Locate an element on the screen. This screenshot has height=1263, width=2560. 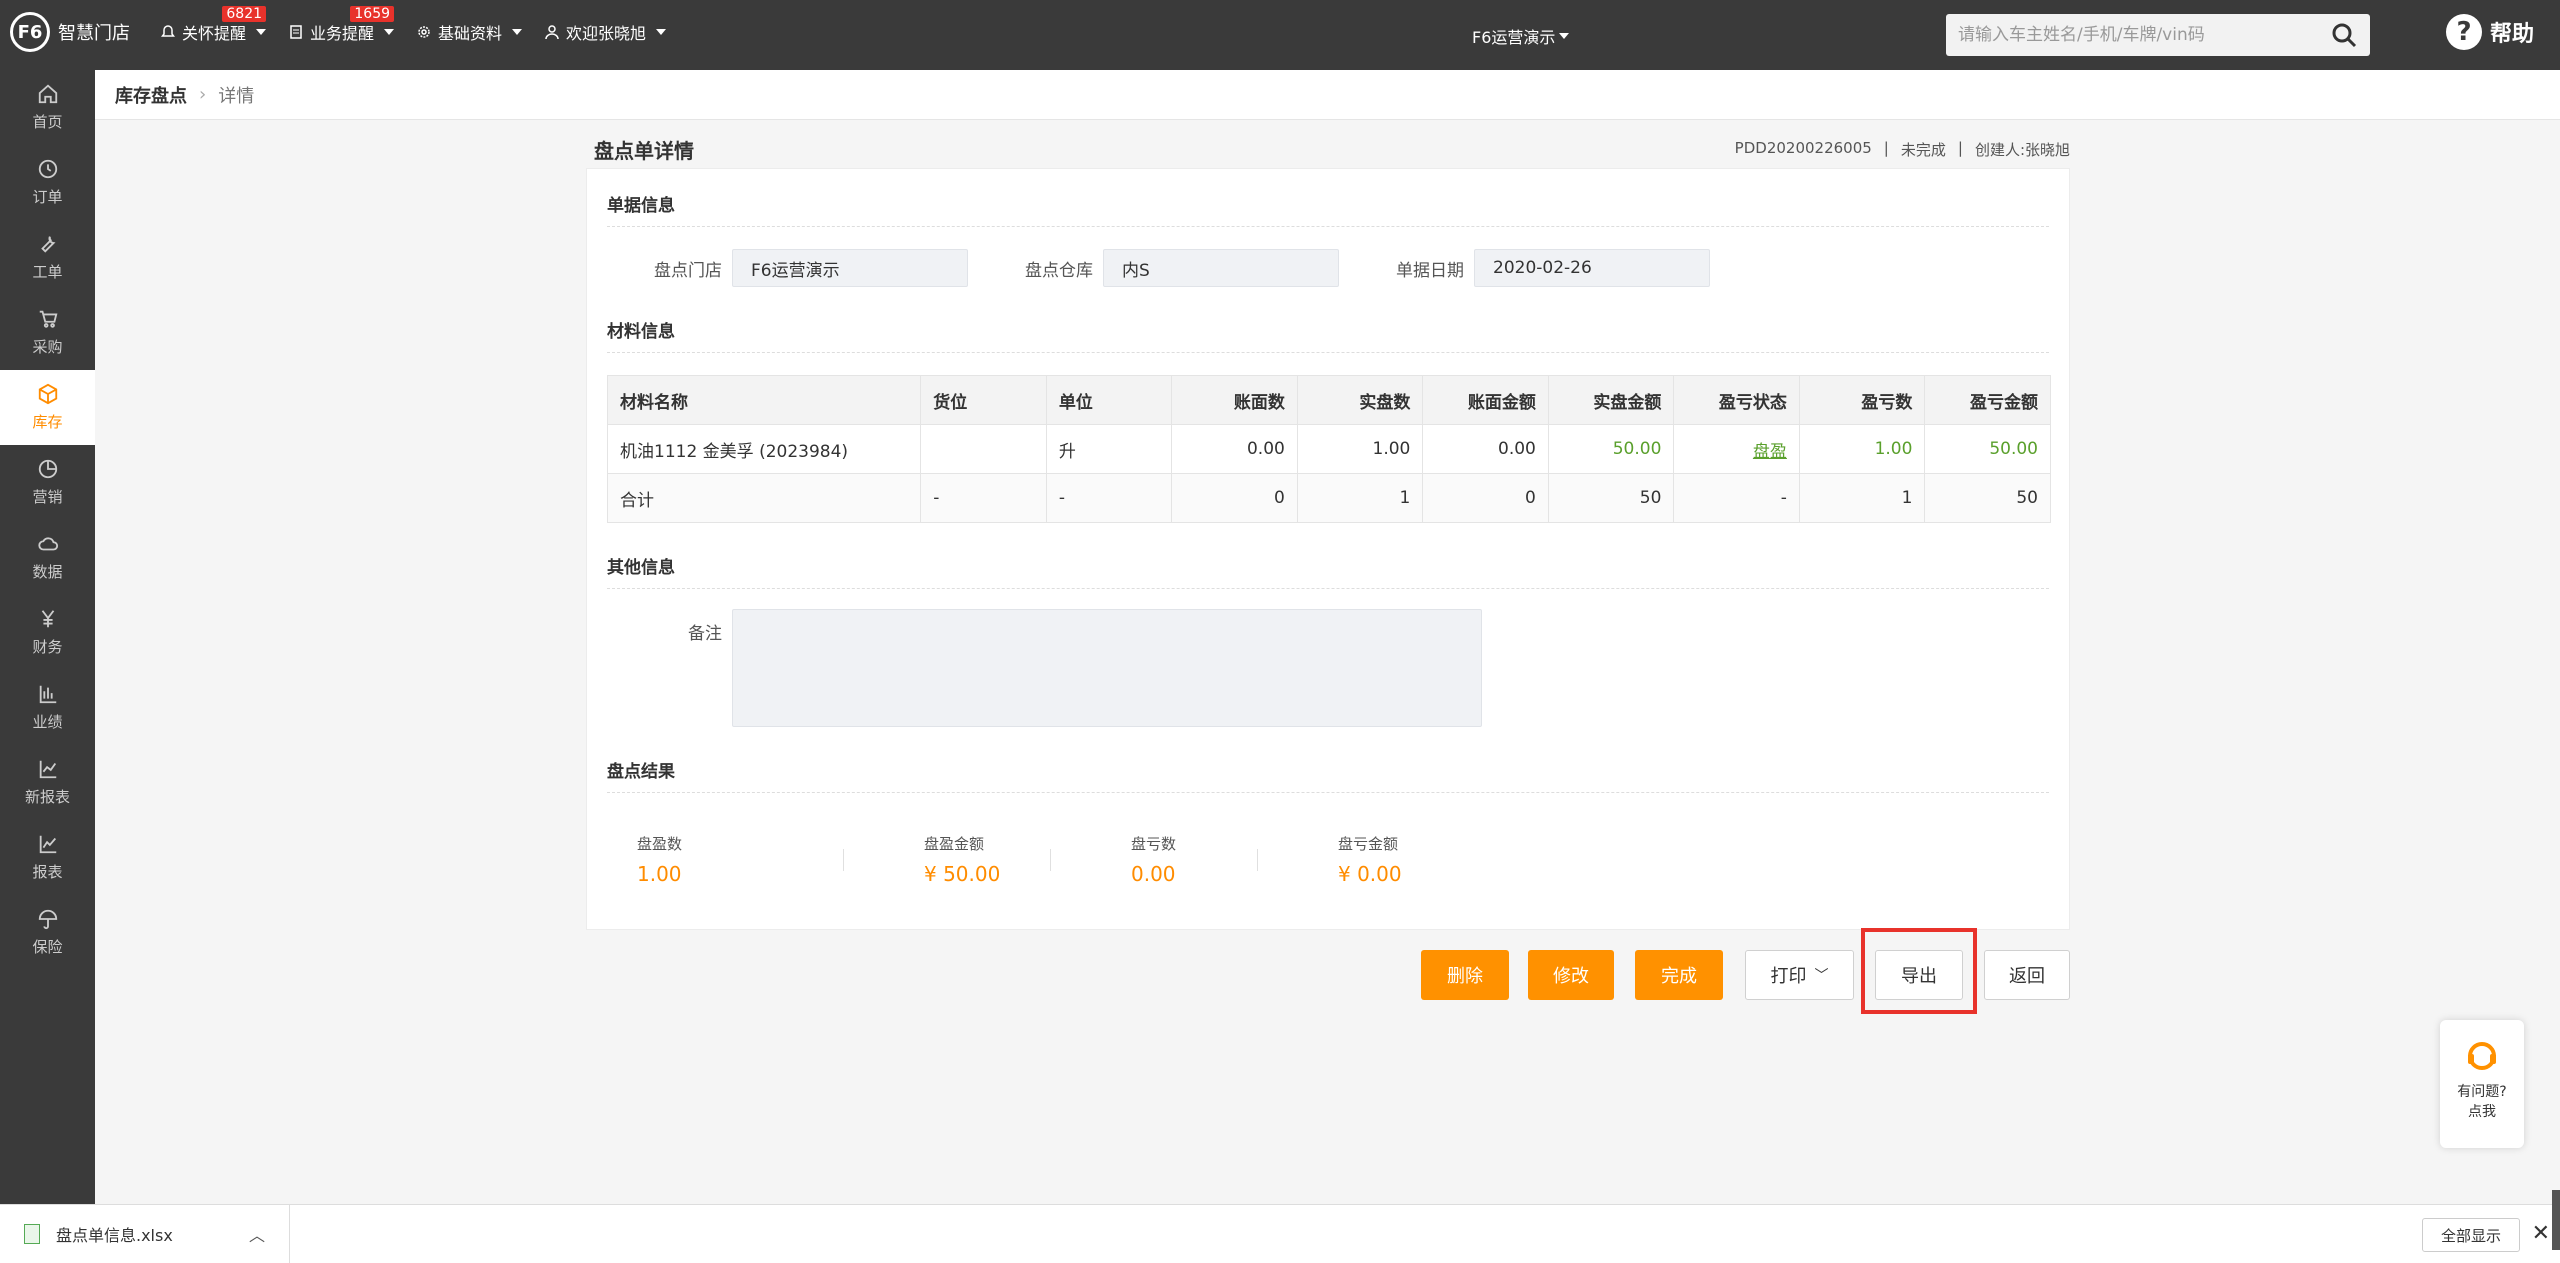
section-doc-info: 单据信息 is located at coordinates (1328, 209).